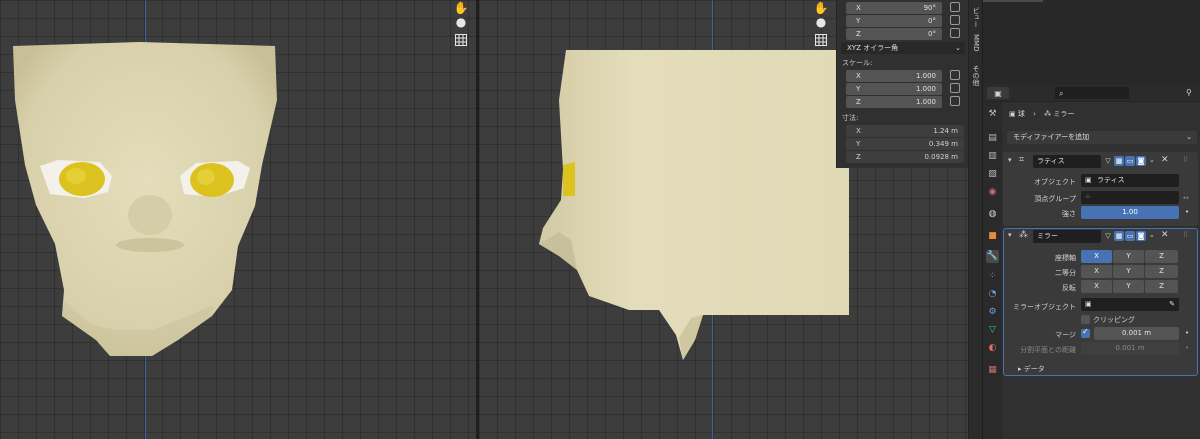 This screenshot has width=1200, height=439. I want to click on tab-other: その他, so click(976, 75).